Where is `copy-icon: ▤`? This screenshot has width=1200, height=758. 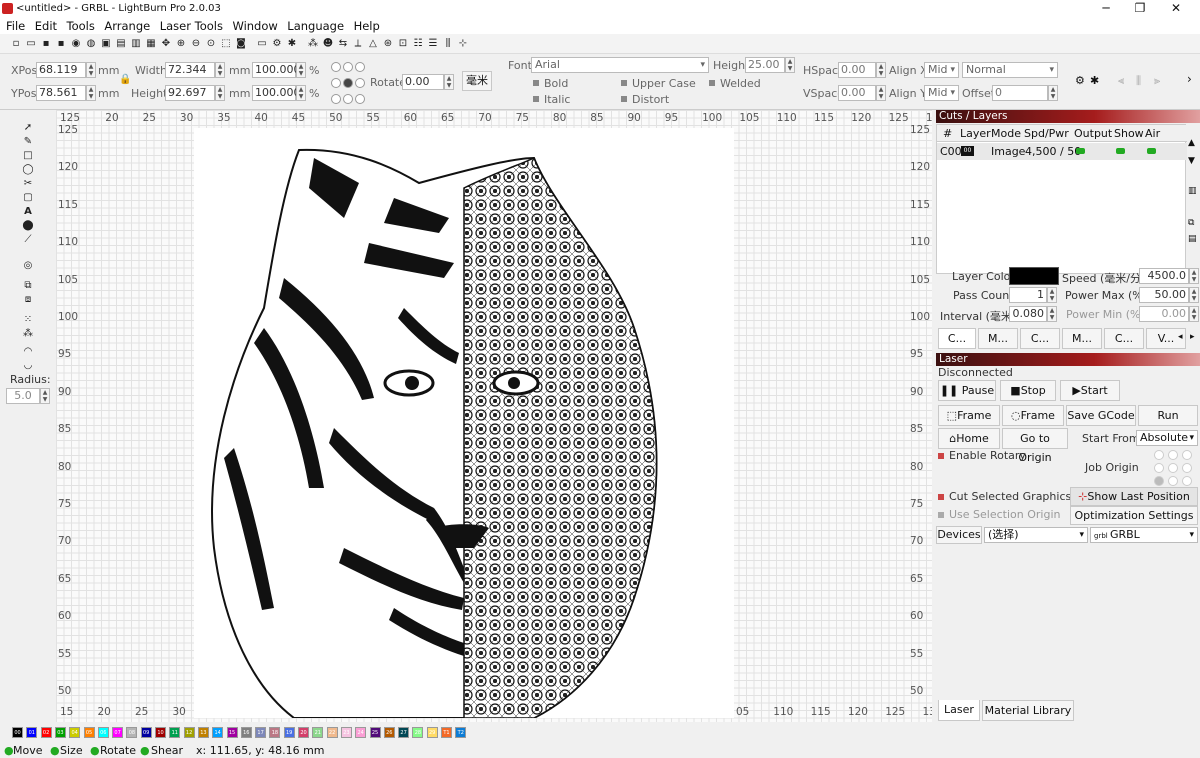 copy-icon: ▤ is located at coordinates (121, 44).